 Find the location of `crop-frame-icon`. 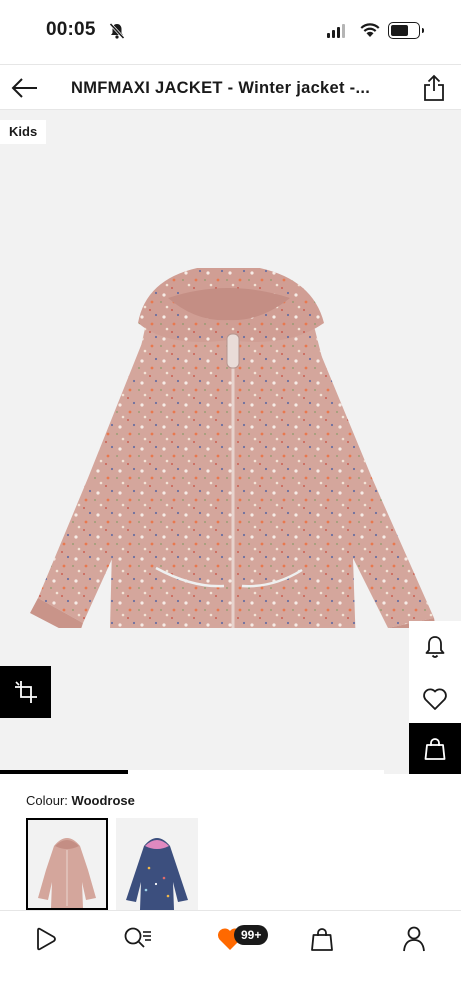

crop-frame-icon is located at coordinates (25, 692).